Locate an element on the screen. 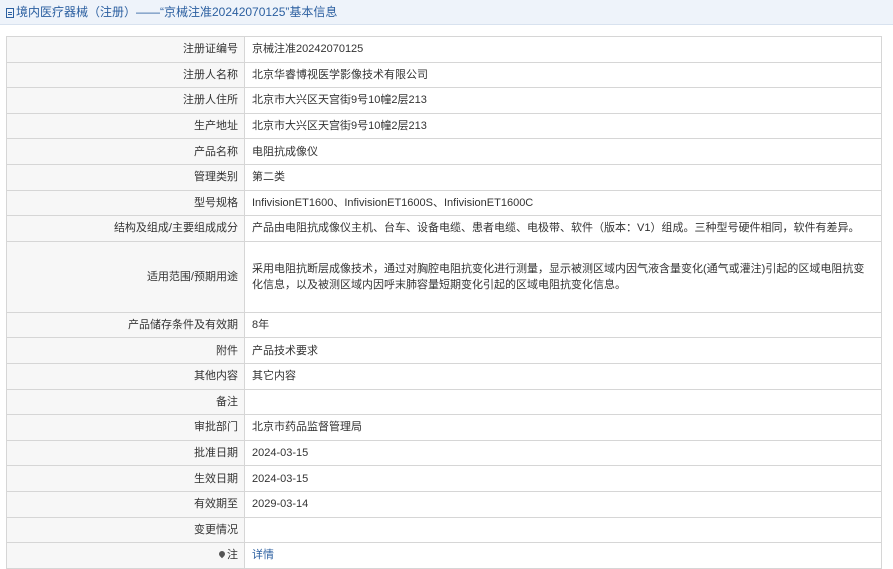 This screenshot has height=569, width=893. table-row: 批准日期 2024-03-15 is located at coordinates (444, 453).